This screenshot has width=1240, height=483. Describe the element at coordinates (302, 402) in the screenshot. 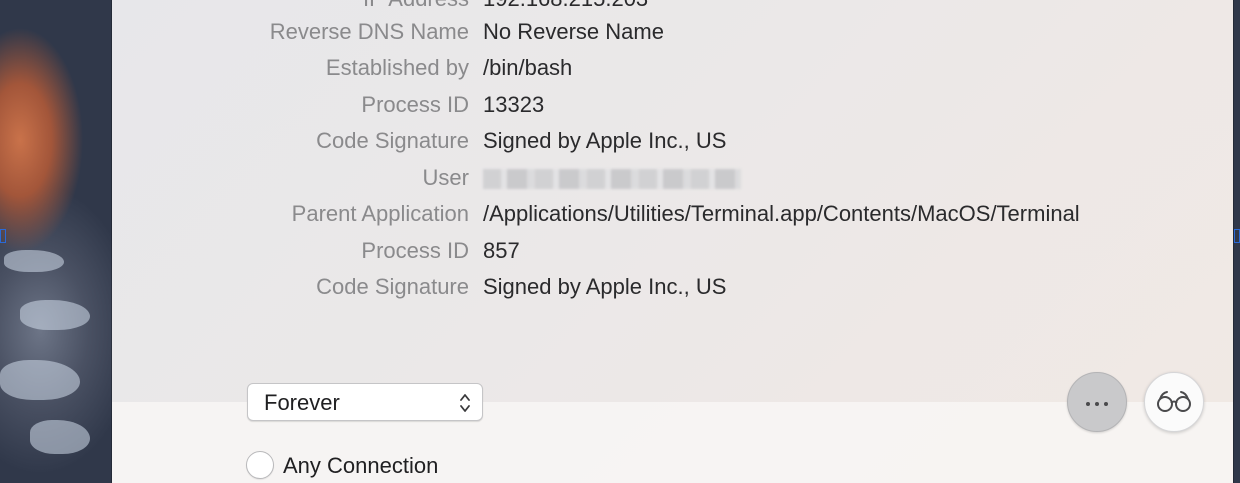

I see `duration-popup-label: Forever` at that location.